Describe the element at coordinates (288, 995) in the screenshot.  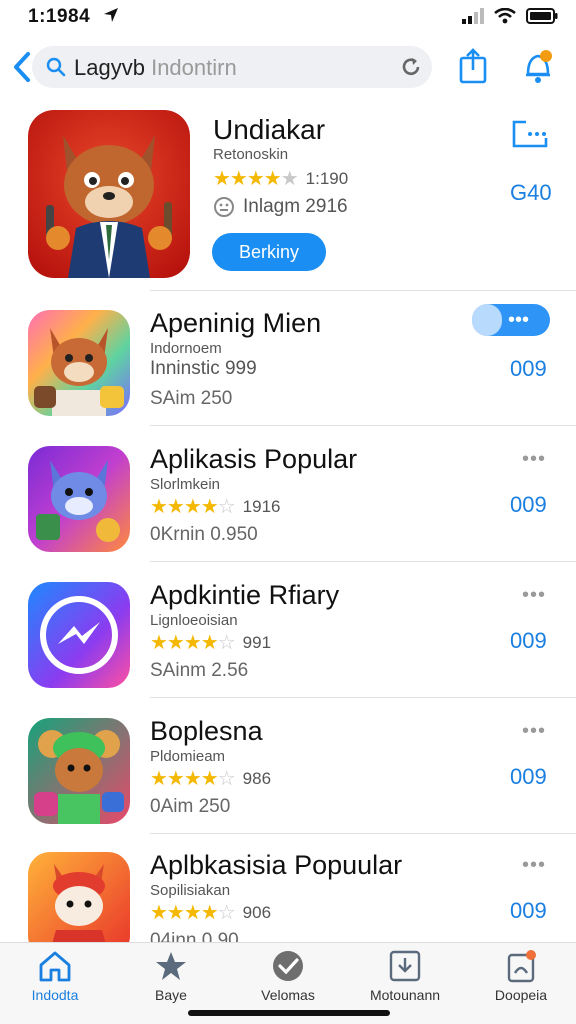
I see `tab-label: Velomas` at that location.